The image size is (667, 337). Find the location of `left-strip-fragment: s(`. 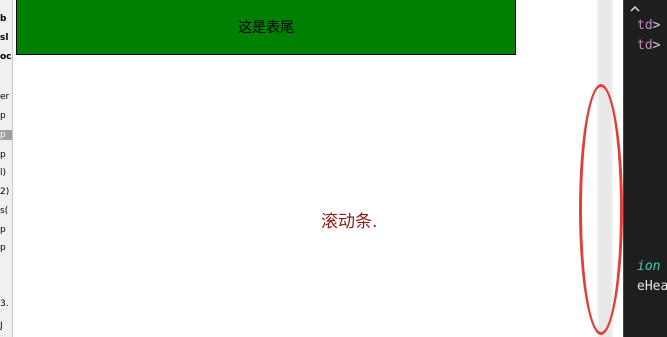

left-strip-fragment: s( is located at coordinates (4, 211).